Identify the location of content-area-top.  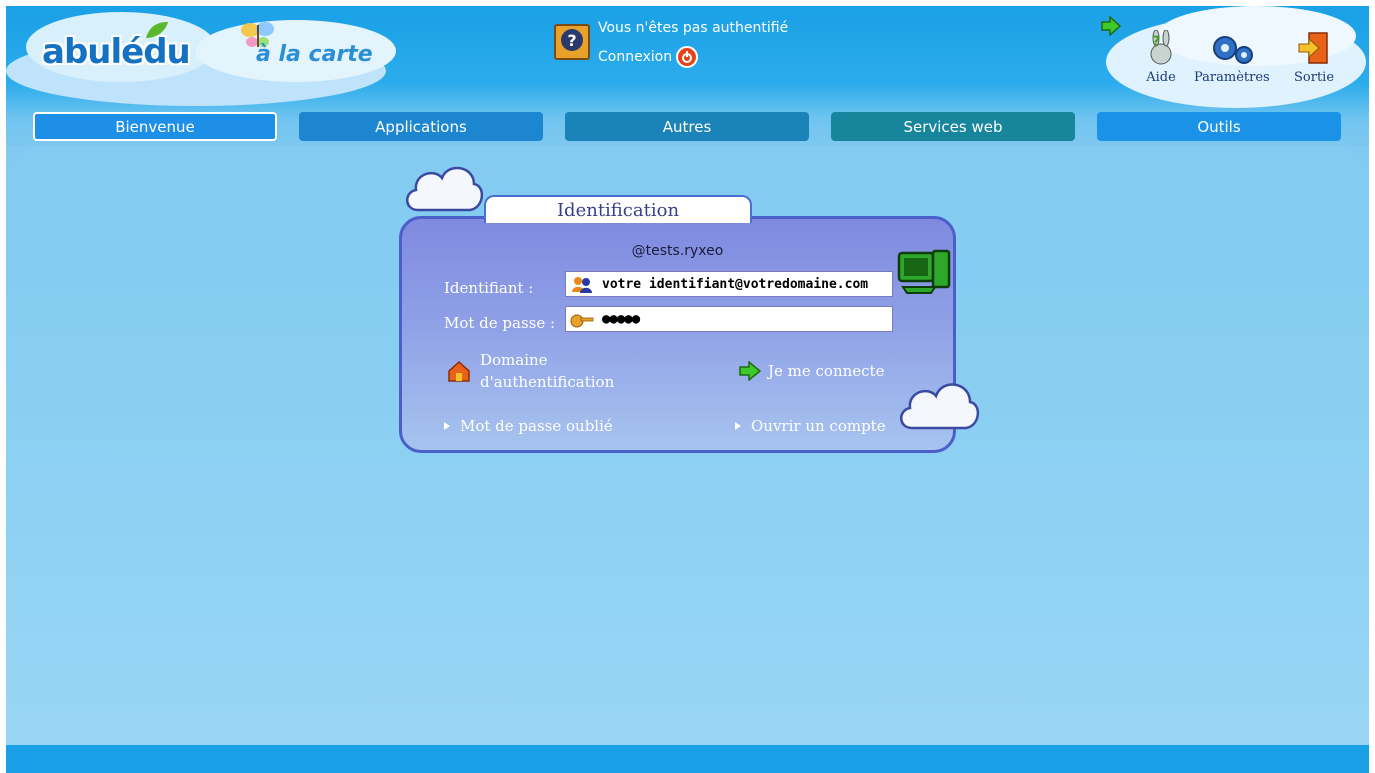
(687, 166).